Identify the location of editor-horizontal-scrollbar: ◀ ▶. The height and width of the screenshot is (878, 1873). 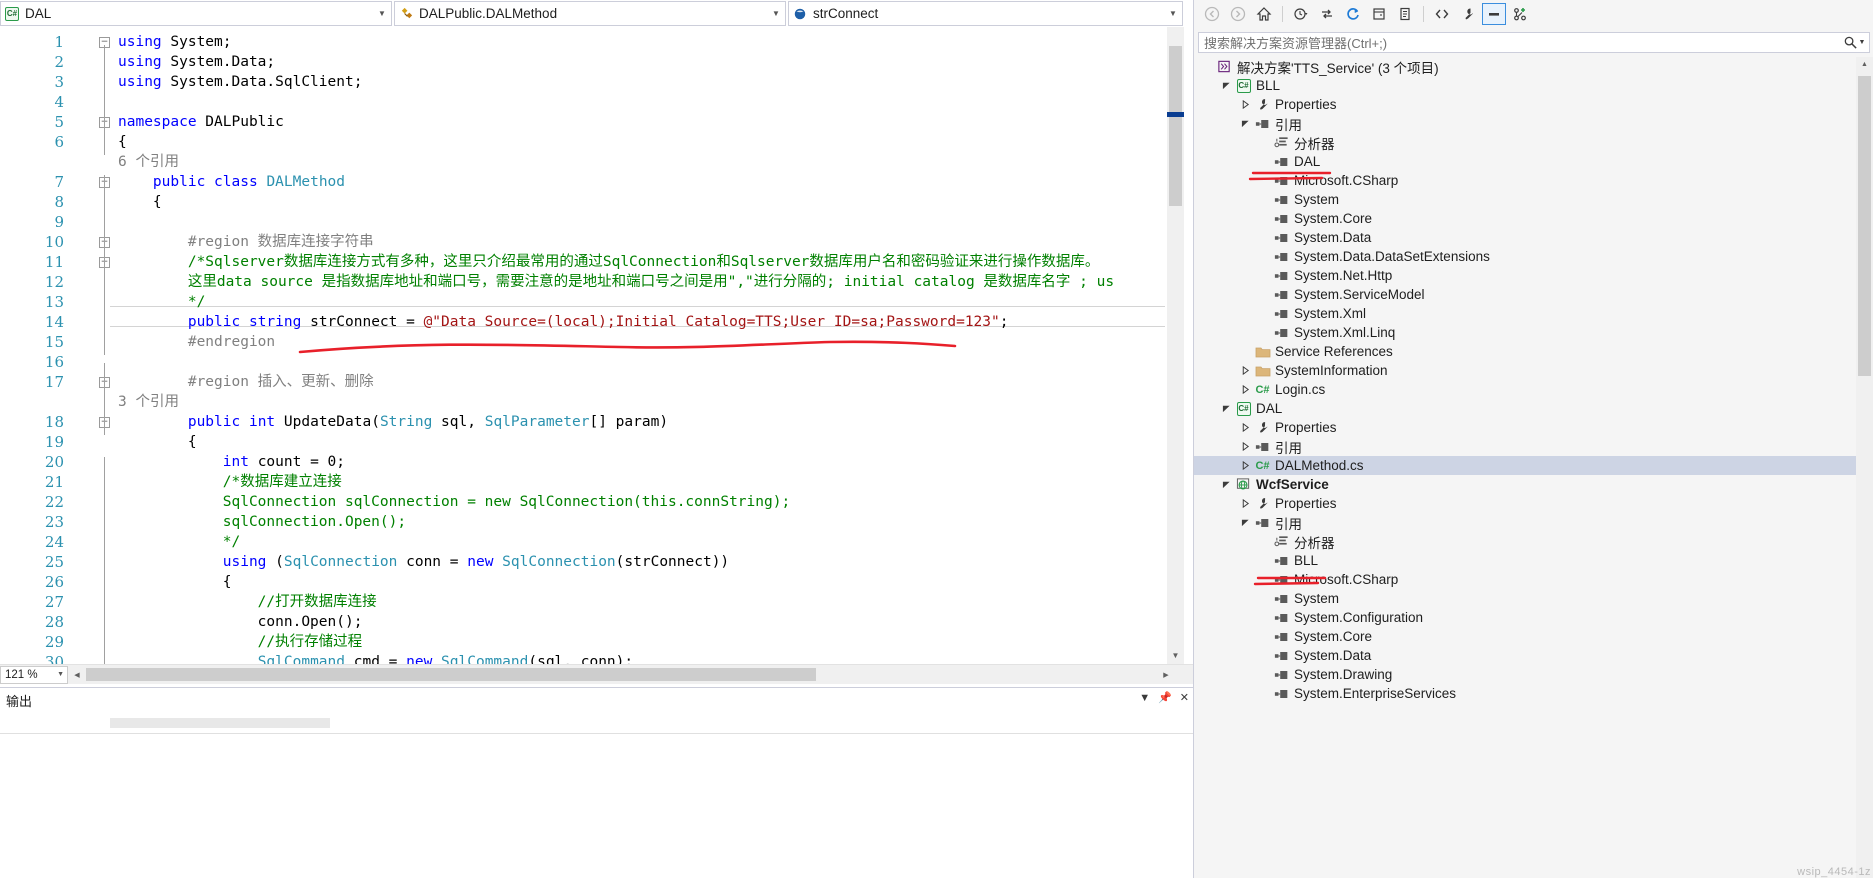
(631, 674).